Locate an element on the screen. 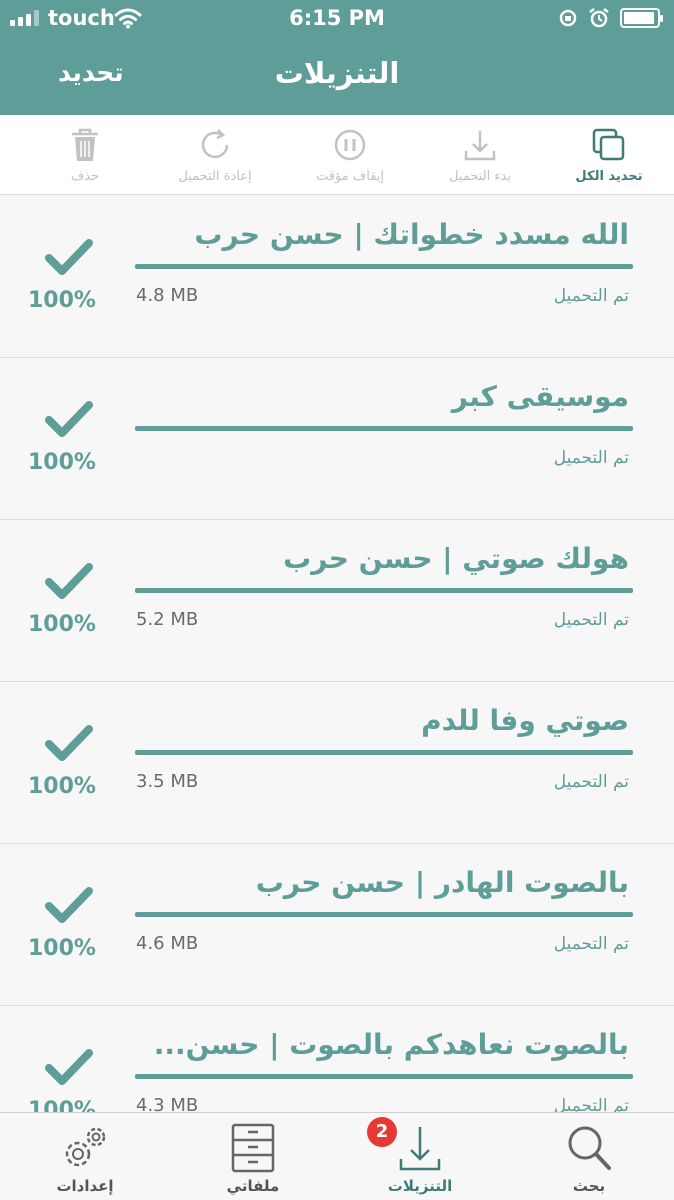 The width and height of the screenshot is (674, 1200). rotation-lock-icon is located at coordinates (568, 18).